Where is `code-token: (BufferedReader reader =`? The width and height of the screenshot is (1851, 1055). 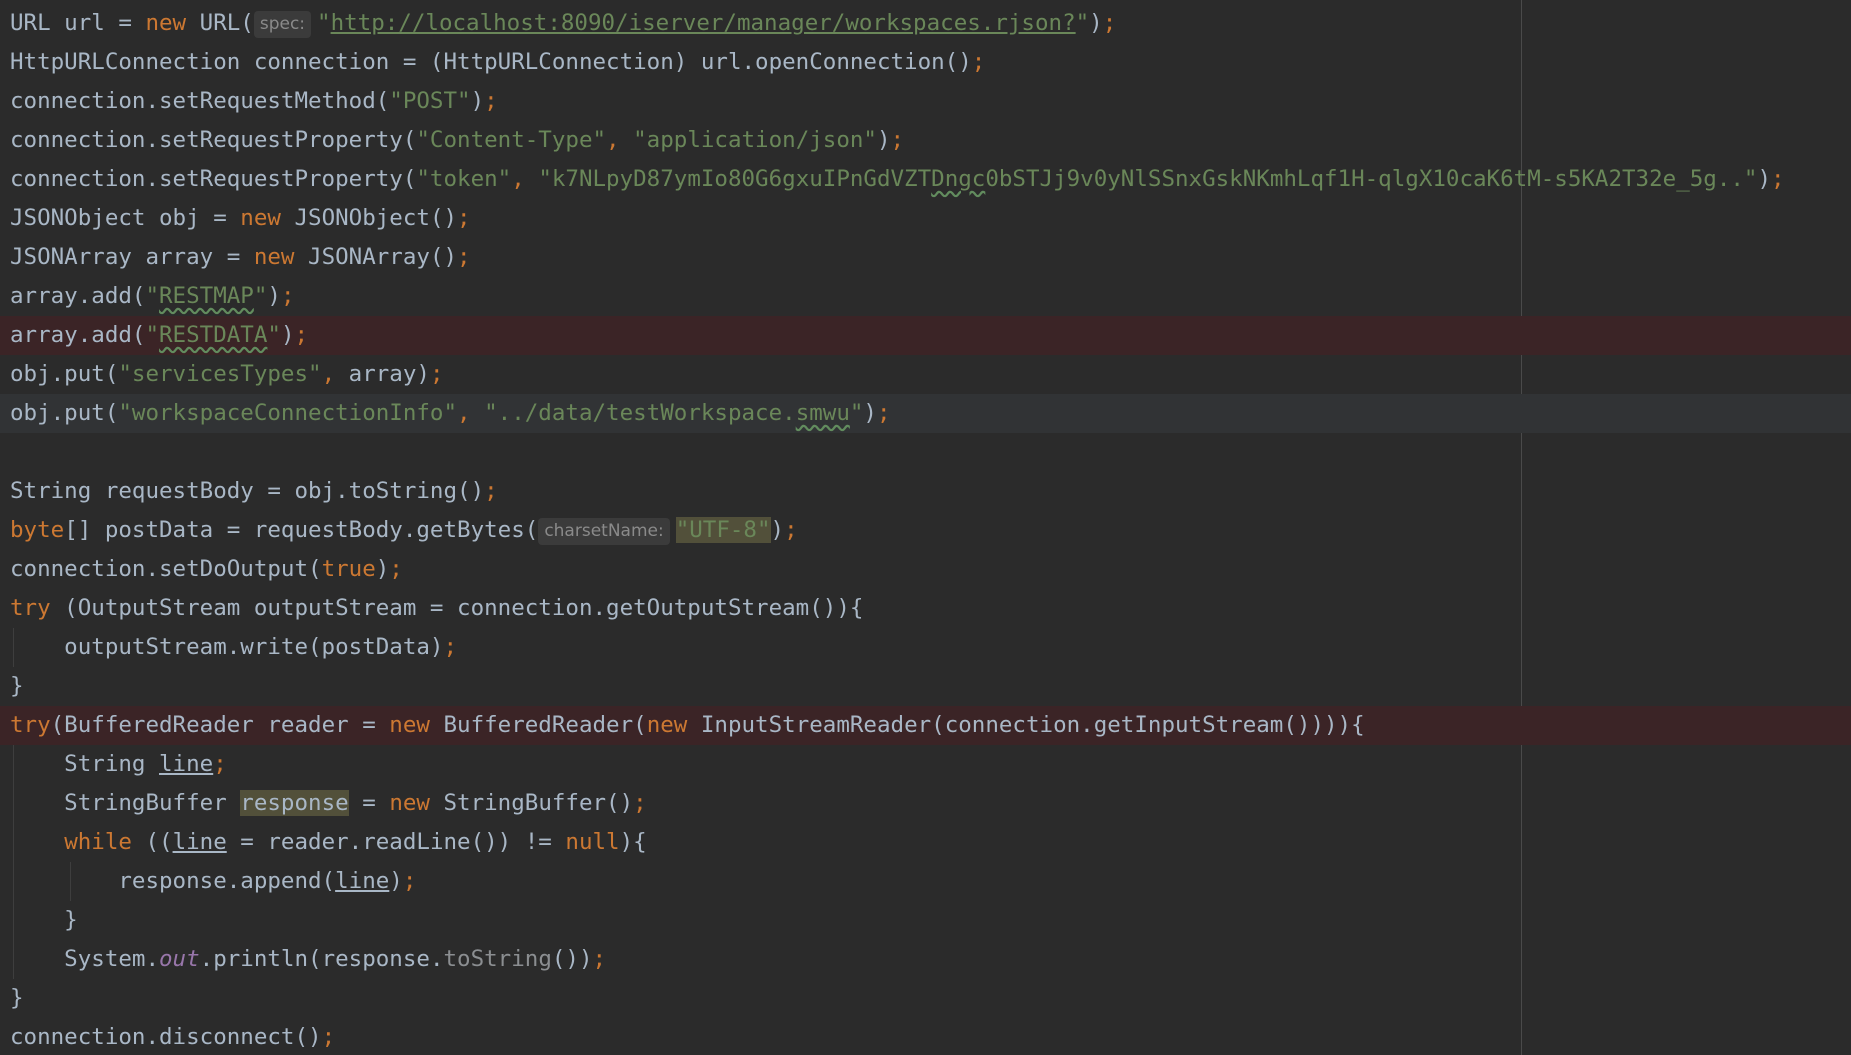 code-token: (BufferedReader reader = is located at coordinates (220, 725).